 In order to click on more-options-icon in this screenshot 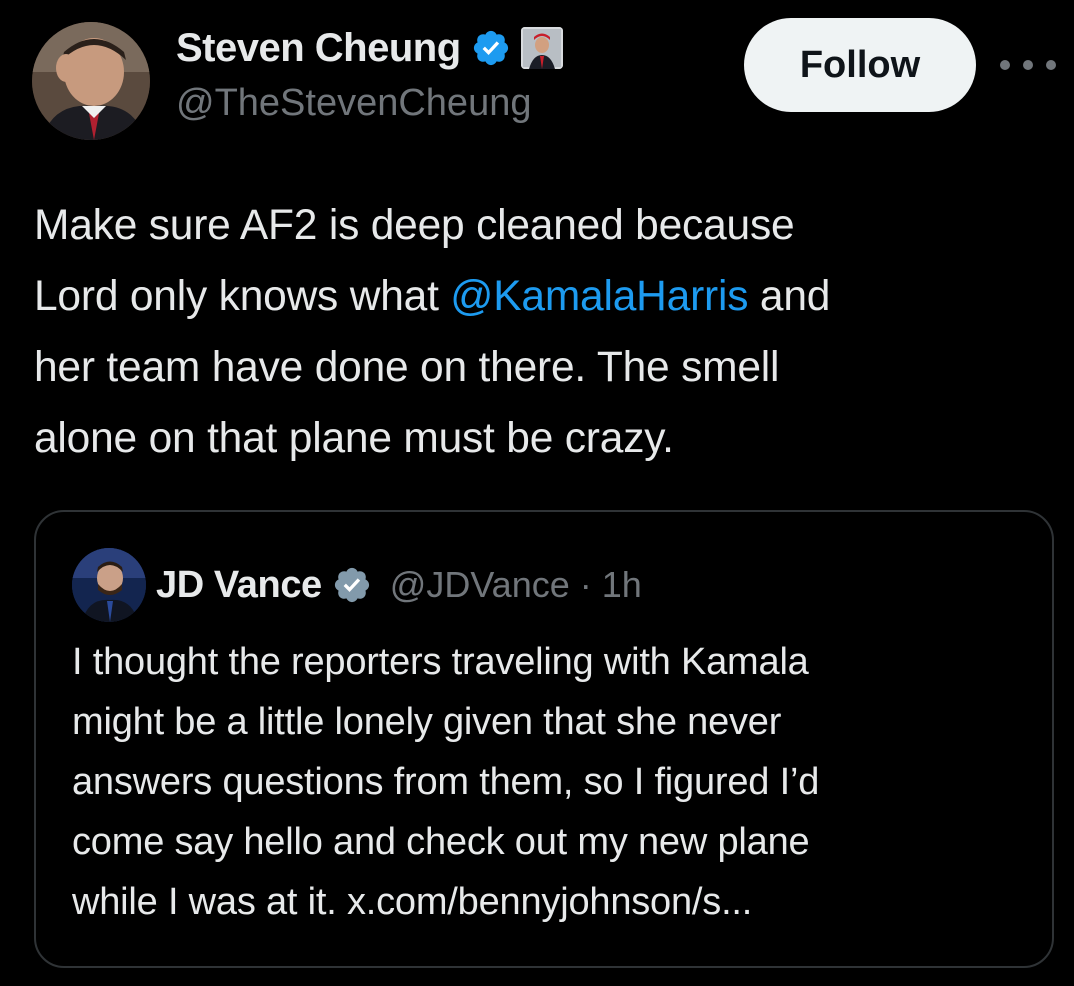, I will do `click(1028, 65)`.